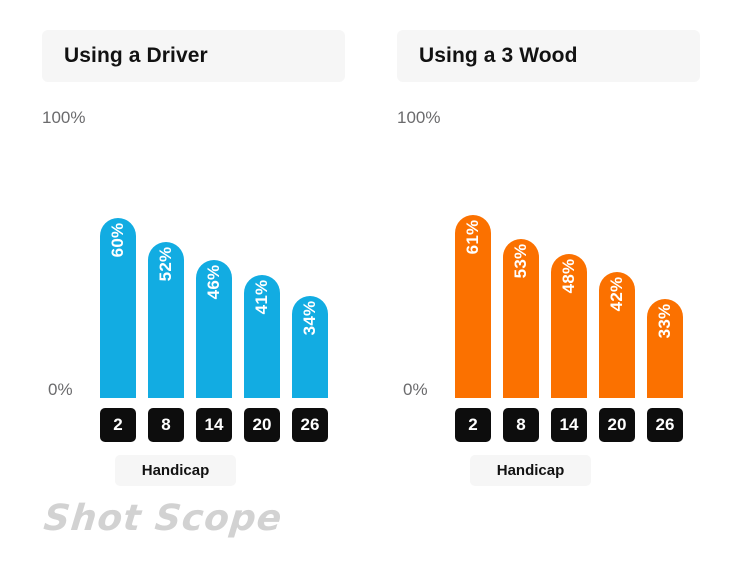 This screenshot has height=573, width=746. What do you see at coordinates (530, 470) in the screenshot?
I see `x-axis-title-3-wood: Handicap` at bounding box center [530, 470].